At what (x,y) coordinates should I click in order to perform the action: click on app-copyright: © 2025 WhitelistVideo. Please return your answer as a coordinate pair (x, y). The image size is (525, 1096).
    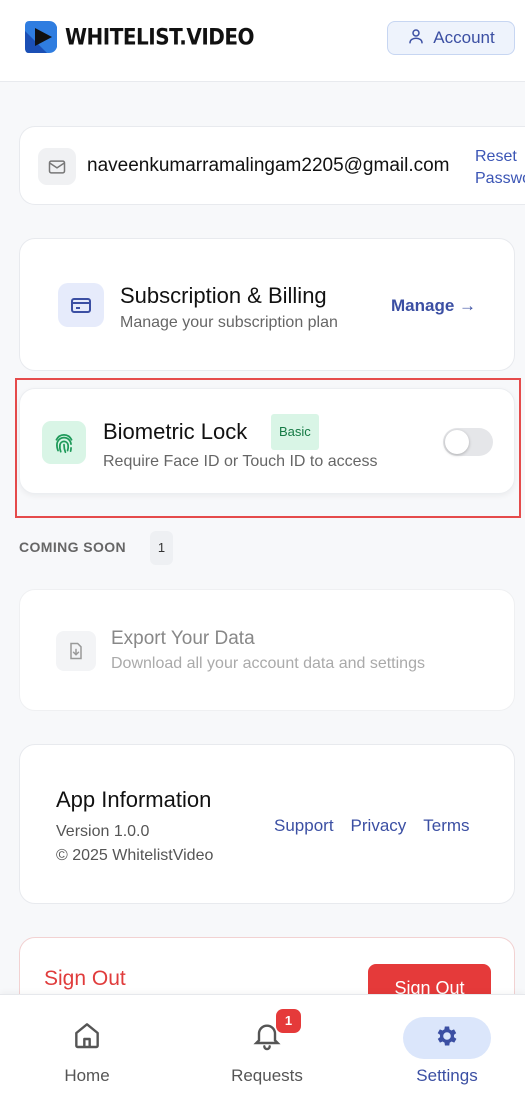
    Looking at the image, I should click on (135, 855).